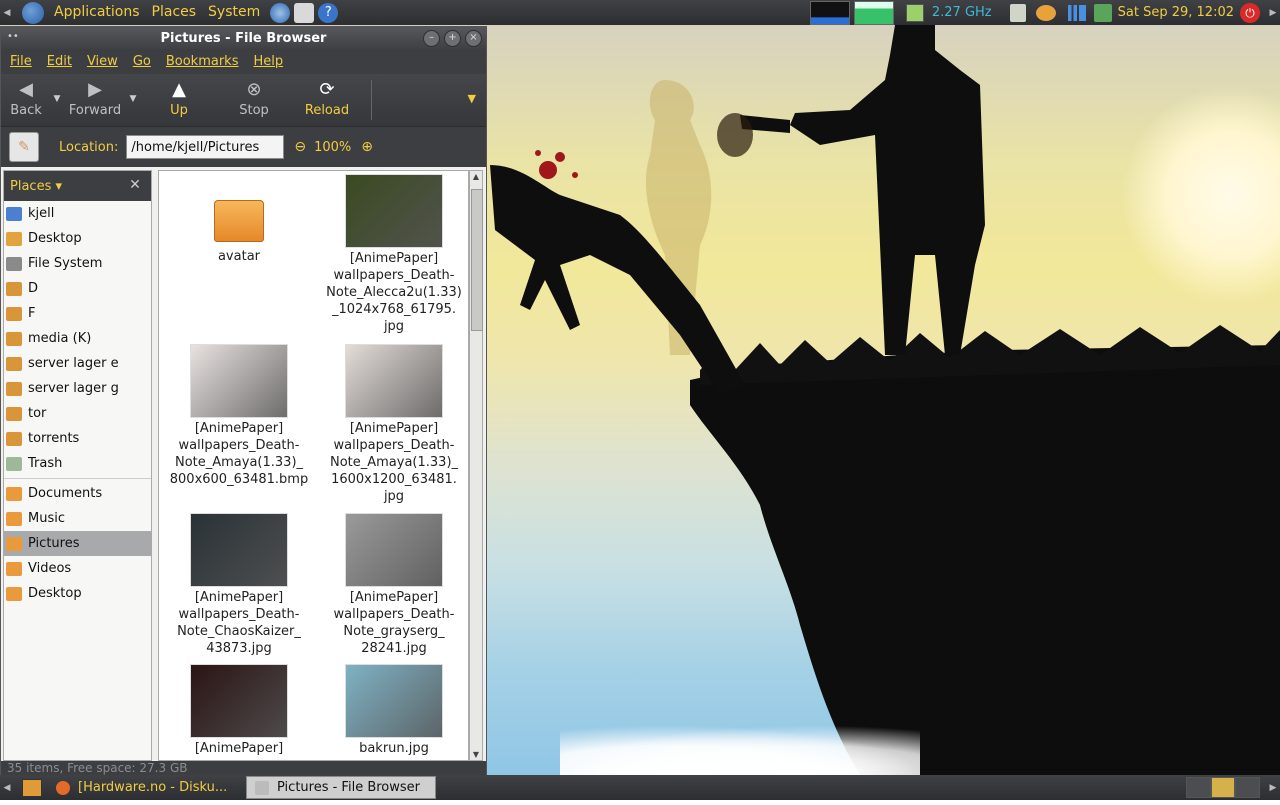 The width and height of the screenshot is (1280, 805). Describe the element at coordinates (7, 787) in the screenshot. I see `bottom-handle-left: ◀` at that location.